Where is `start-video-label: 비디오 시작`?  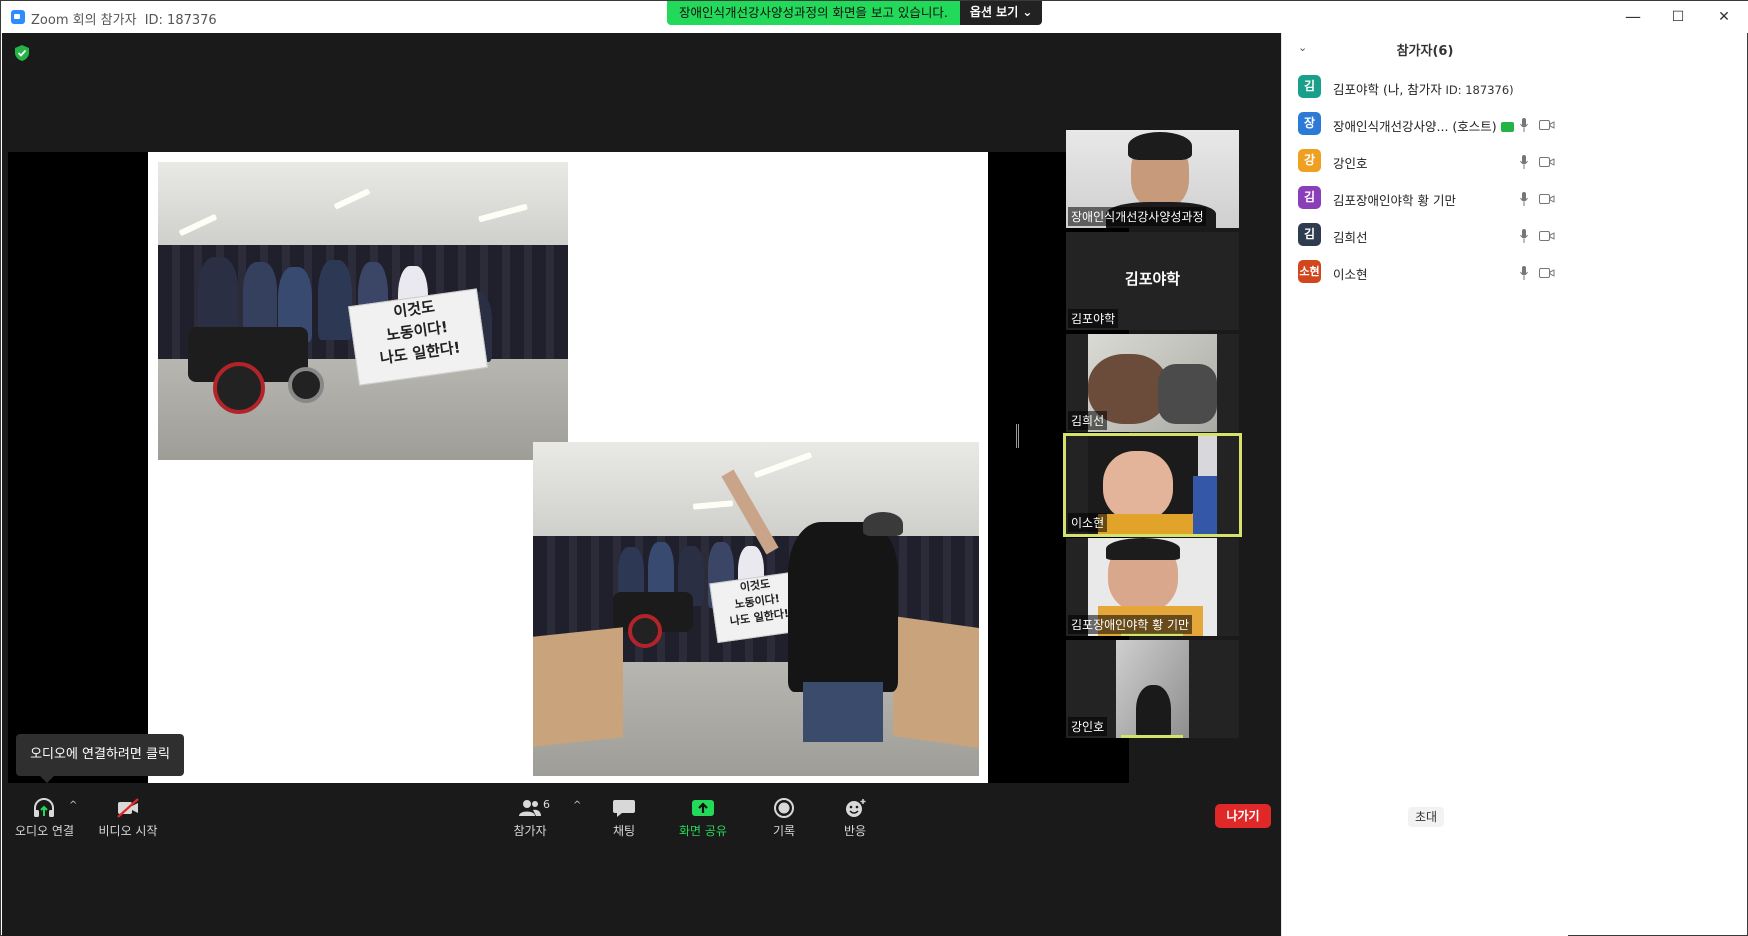 start-video-label: 비디오 시작 is located at coordinates (128, 831).